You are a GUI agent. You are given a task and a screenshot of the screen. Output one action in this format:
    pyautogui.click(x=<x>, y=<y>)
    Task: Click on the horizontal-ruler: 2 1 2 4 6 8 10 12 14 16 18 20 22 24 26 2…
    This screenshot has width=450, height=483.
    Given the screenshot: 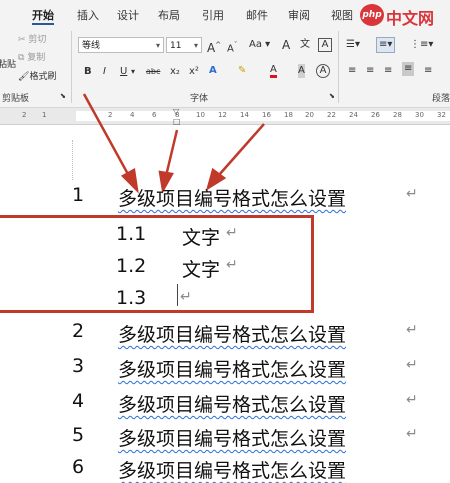 What is the action you would take?
    pyautogui.click(x=225, y=116)
    